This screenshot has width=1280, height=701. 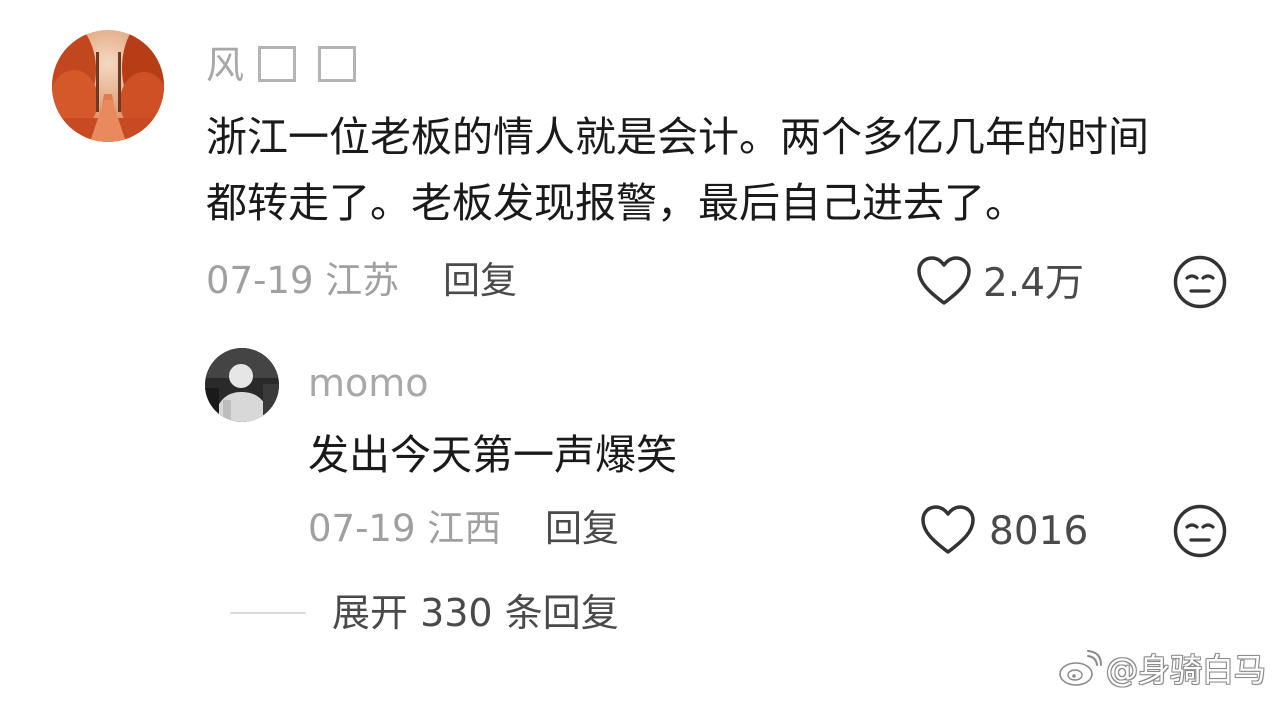 I want to click on avatar-main-comment, so click(x=108, y=86).